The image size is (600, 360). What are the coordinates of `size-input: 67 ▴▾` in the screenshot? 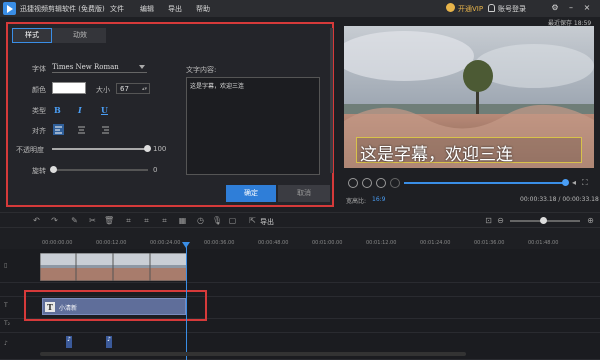 It's located at (133, 88).